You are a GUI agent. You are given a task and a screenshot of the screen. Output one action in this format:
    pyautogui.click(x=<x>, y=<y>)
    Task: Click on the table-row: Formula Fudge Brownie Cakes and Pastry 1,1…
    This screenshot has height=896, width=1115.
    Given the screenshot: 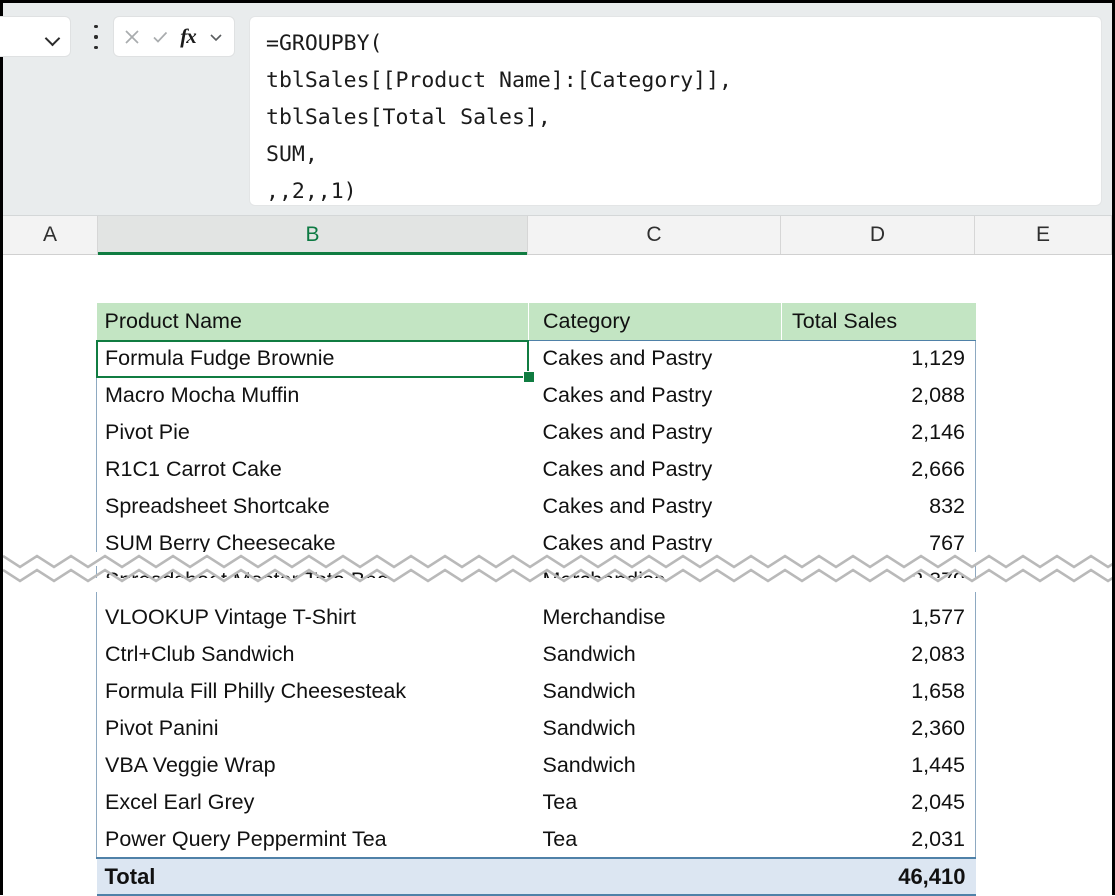 What is the action you would take?
    pyautogui.click(x=536, y=358)
    